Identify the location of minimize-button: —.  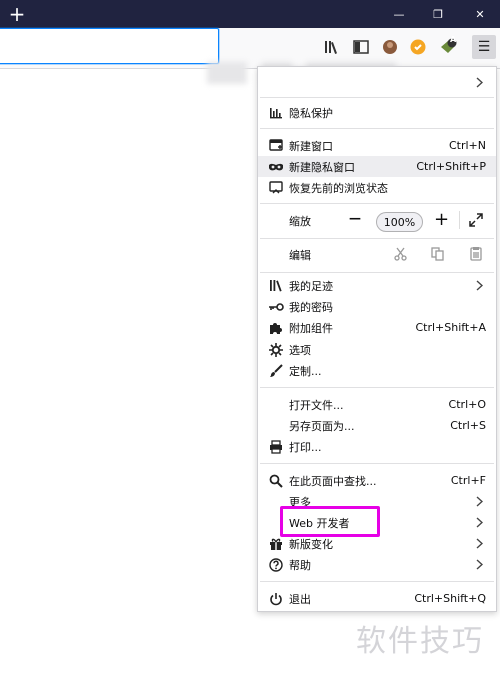
(399, 14).